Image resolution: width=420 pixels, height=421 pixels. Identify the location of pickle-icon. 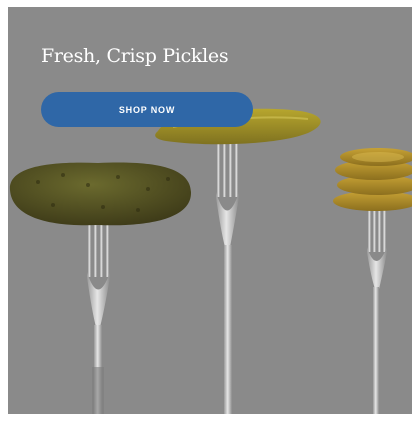
(100, 194).